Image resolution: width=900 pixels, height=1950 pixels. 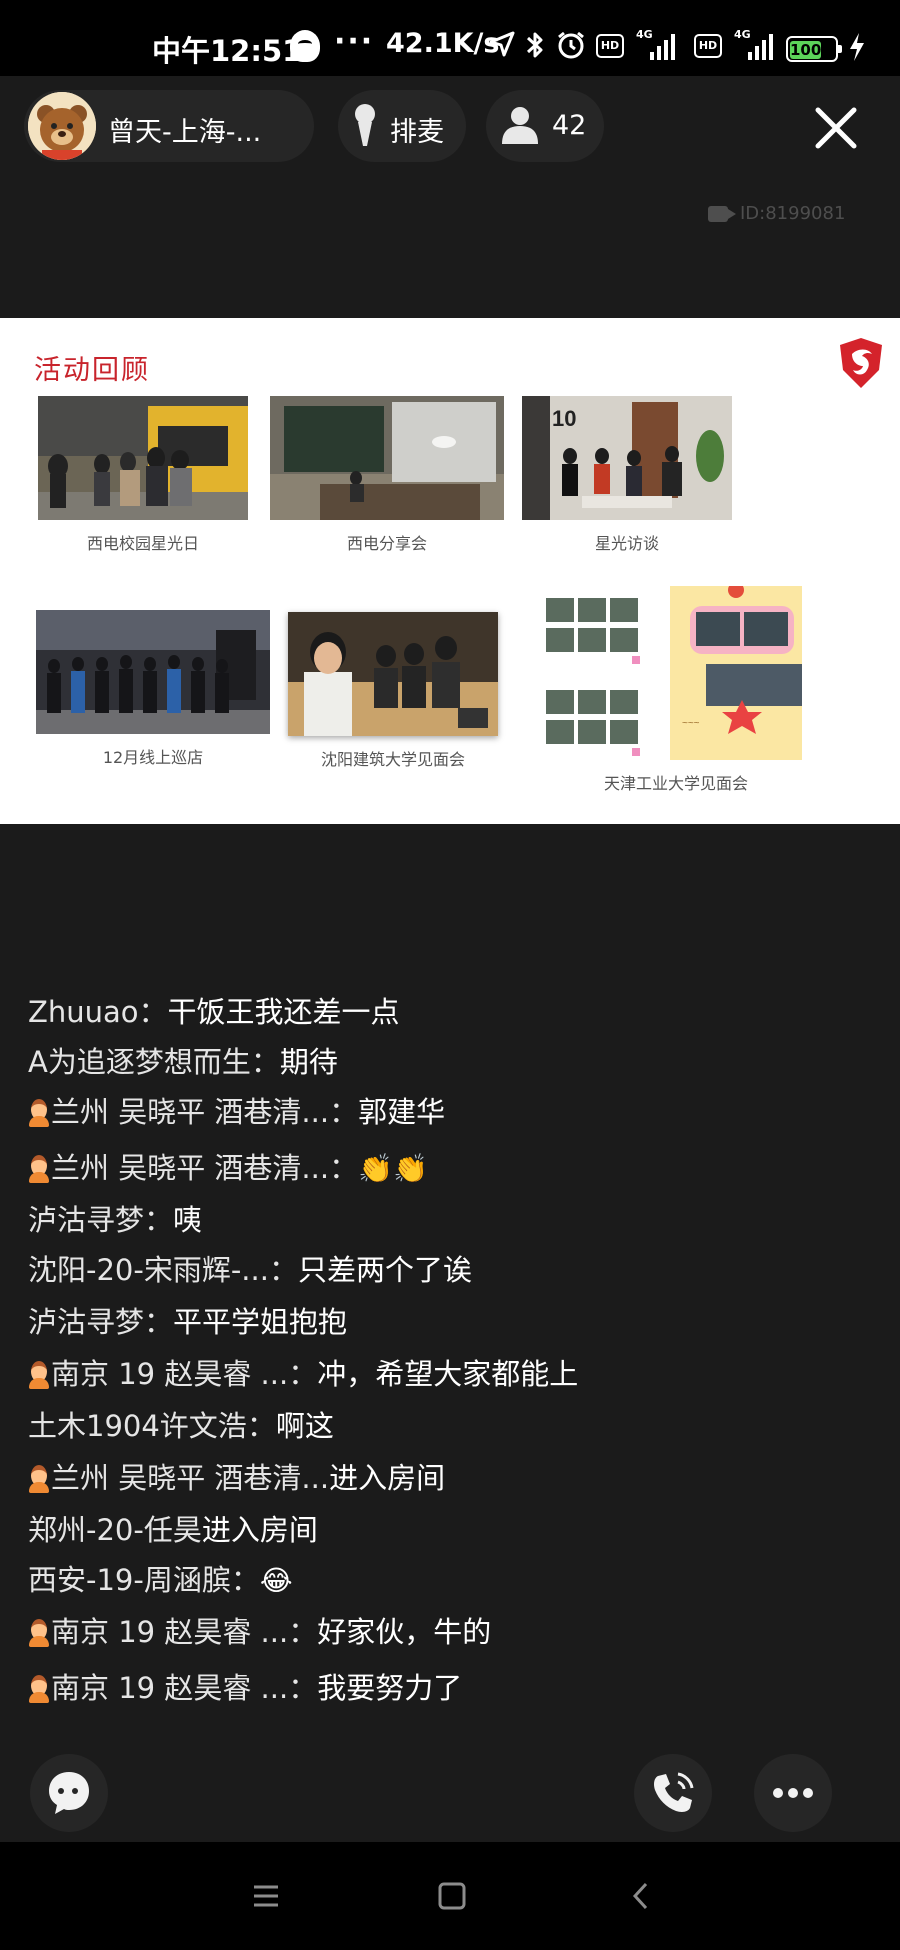 I want to click on bear-avatar-icon, so click(x=62, y=126).